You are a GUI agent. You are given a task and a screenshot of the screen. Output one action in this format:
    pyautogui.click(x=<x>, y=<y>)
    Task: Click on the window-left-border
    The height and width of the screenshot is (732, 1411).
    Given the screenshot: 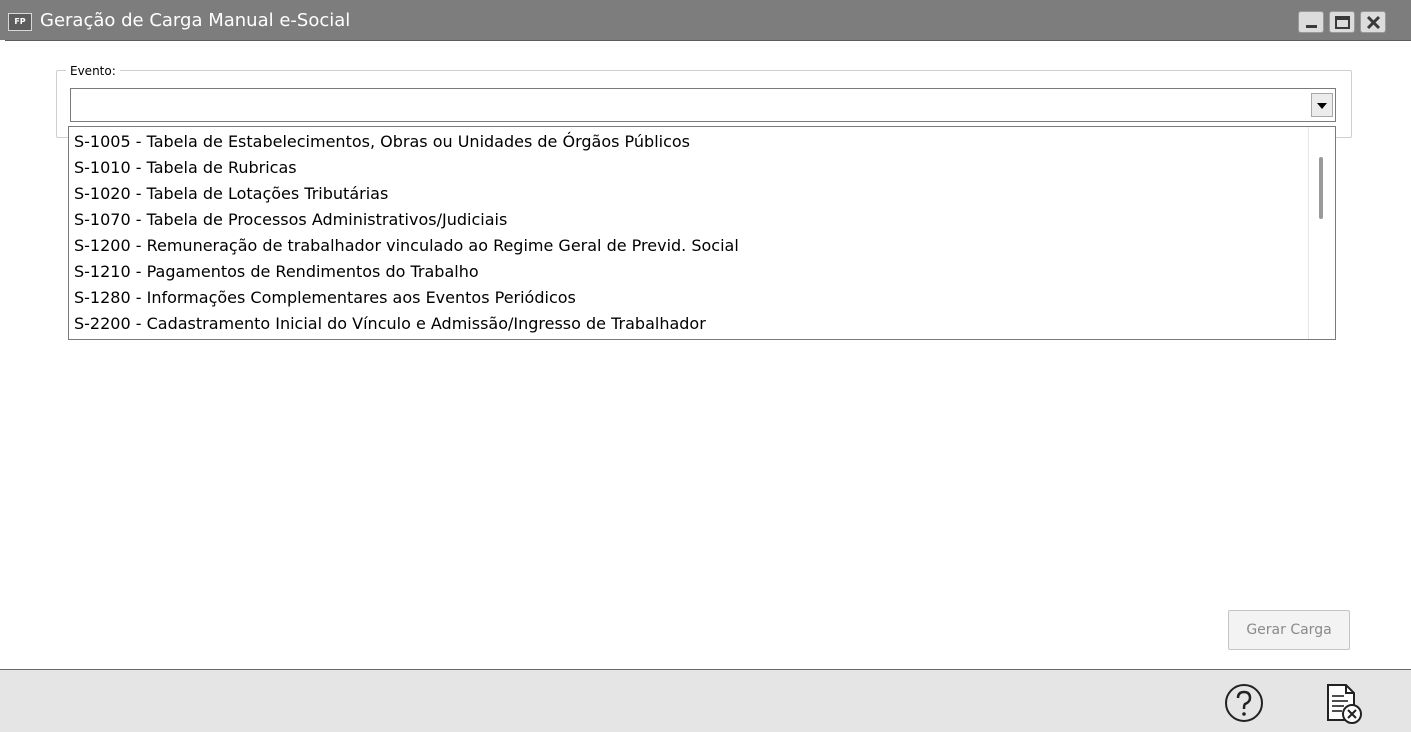 What is the action you would take?
    pyautogui.click(x=2, y=385)
    